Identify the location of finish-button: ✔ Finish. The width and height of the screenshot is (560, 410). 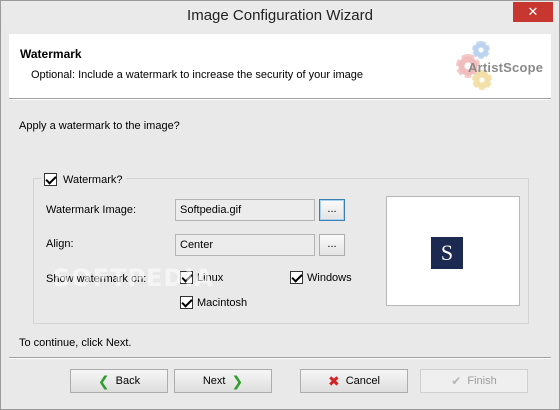
(474, 381).